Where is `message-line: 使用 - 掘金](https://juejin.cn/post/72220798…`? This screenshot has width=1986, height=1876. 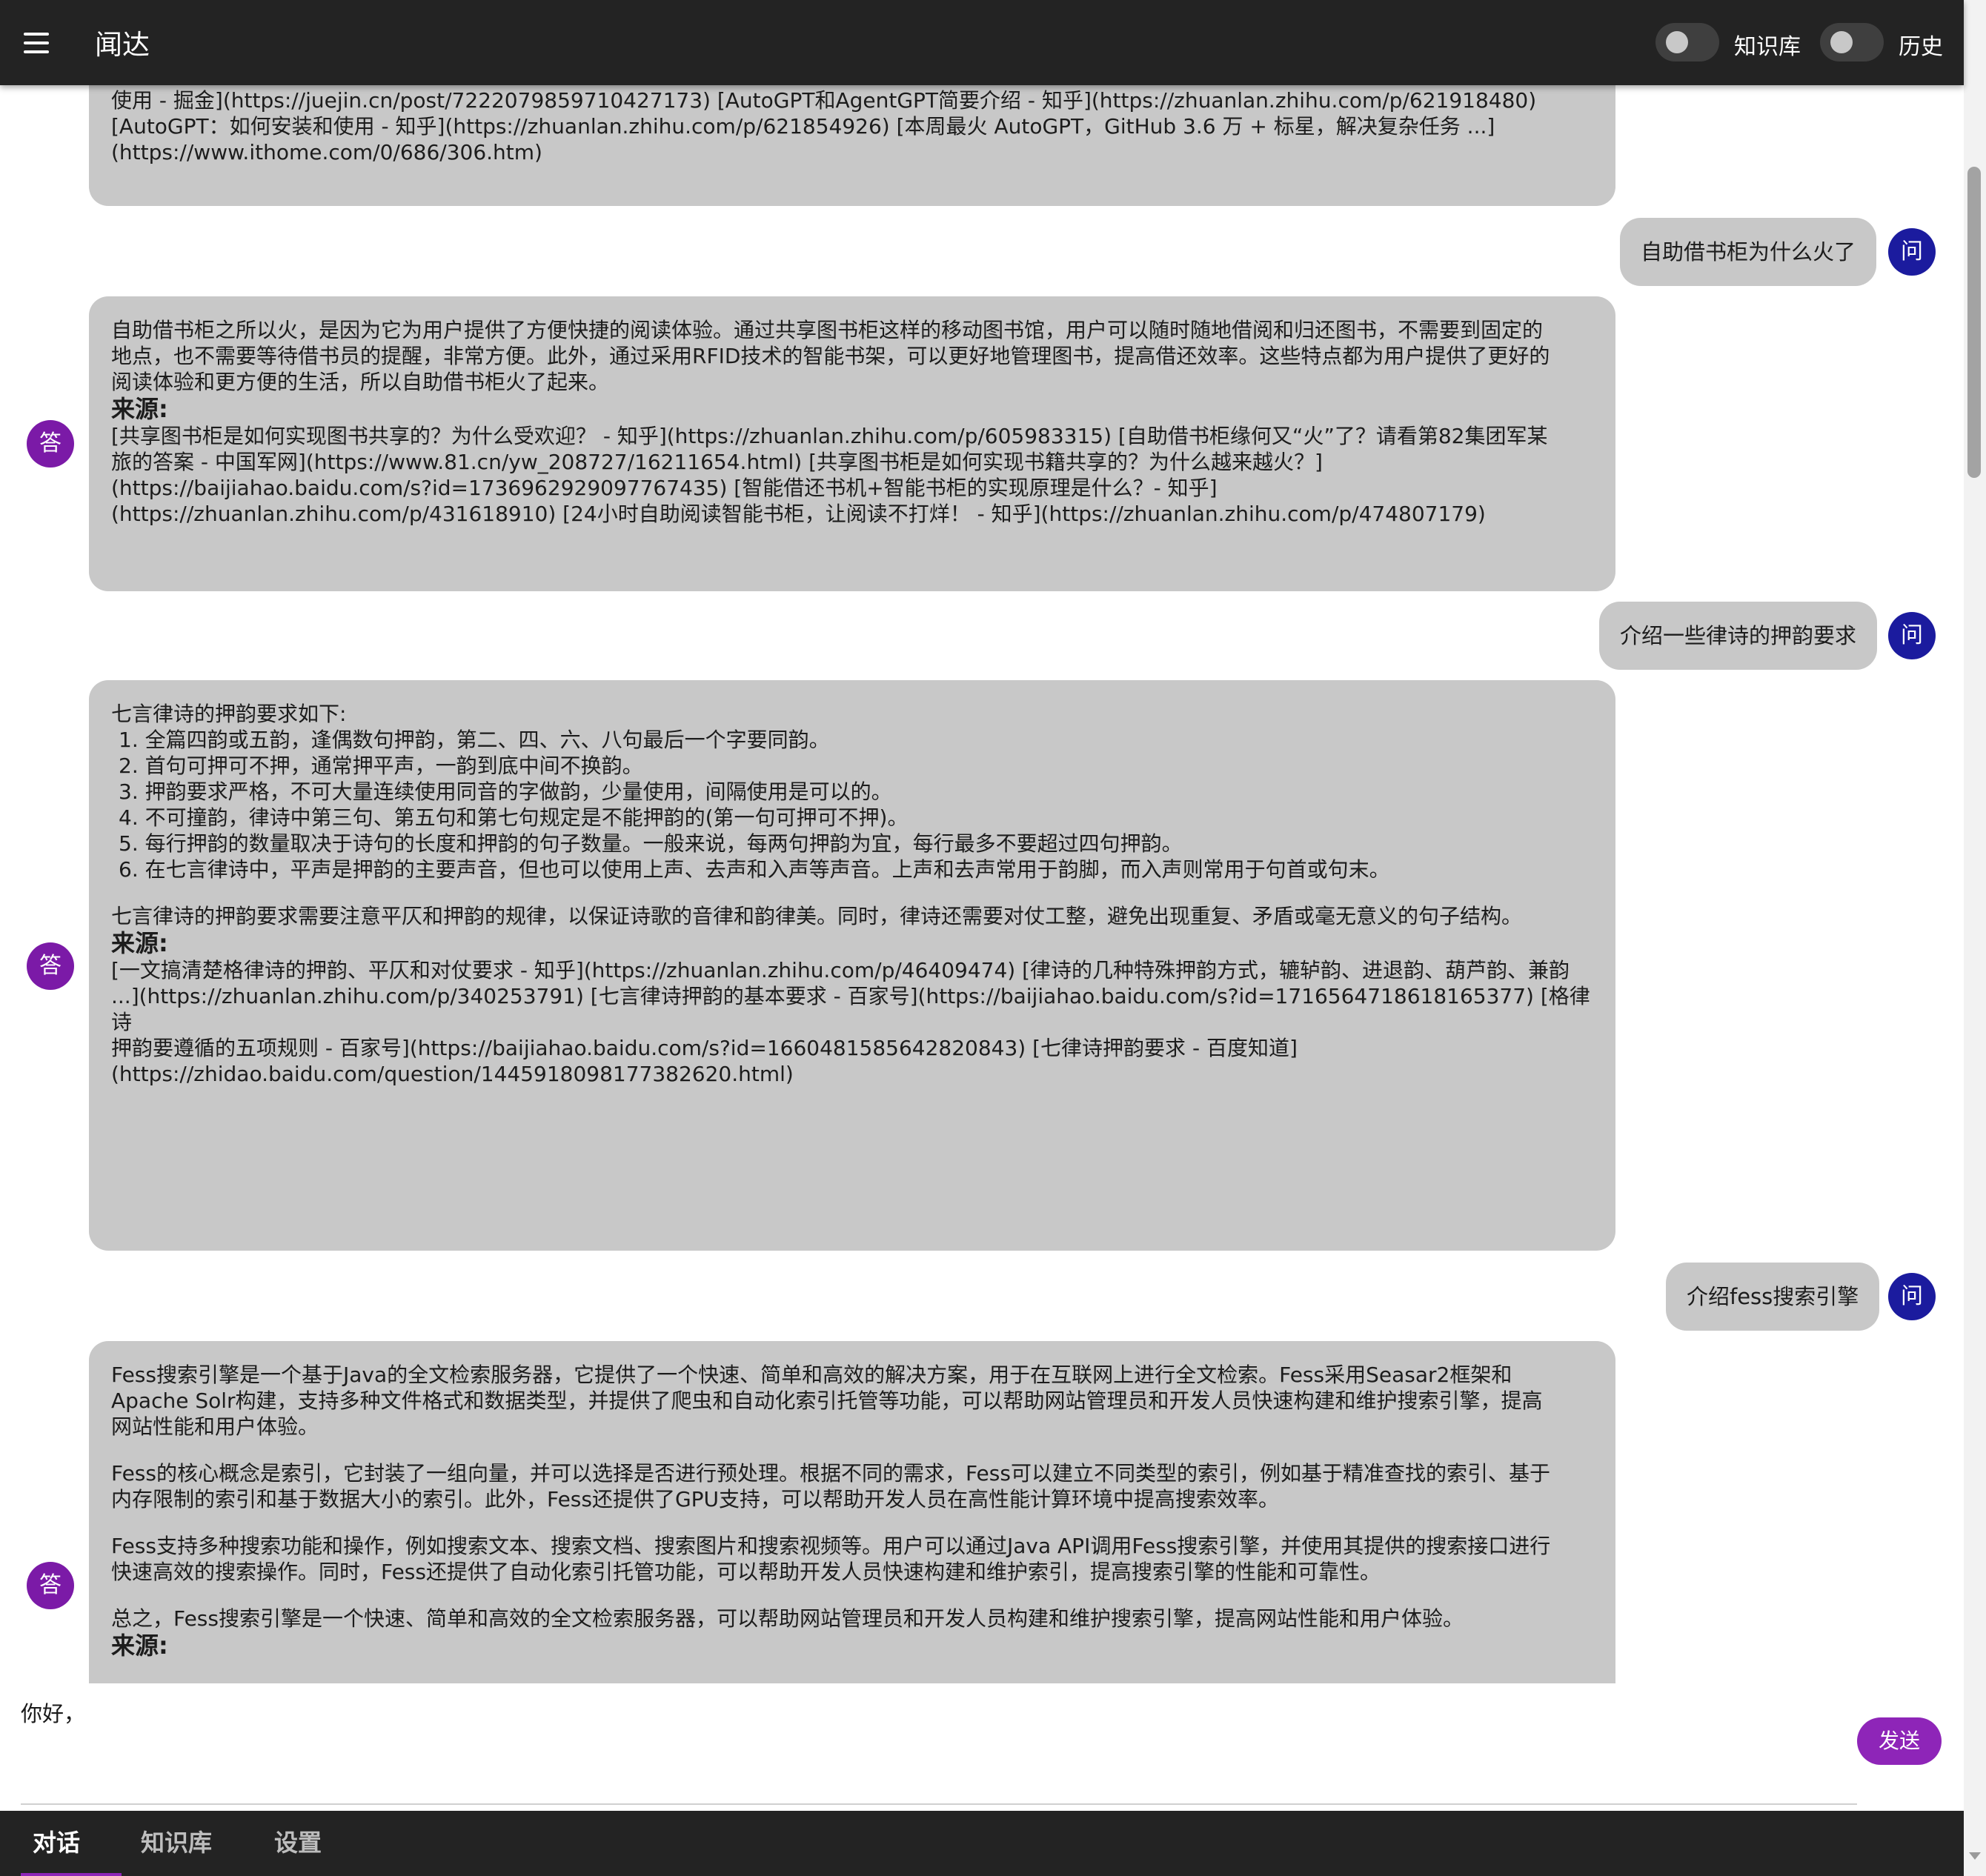
message-line: 使用 - 掘金](https://juejin.cn/post/72220798… is located at coordinates (824, 100).